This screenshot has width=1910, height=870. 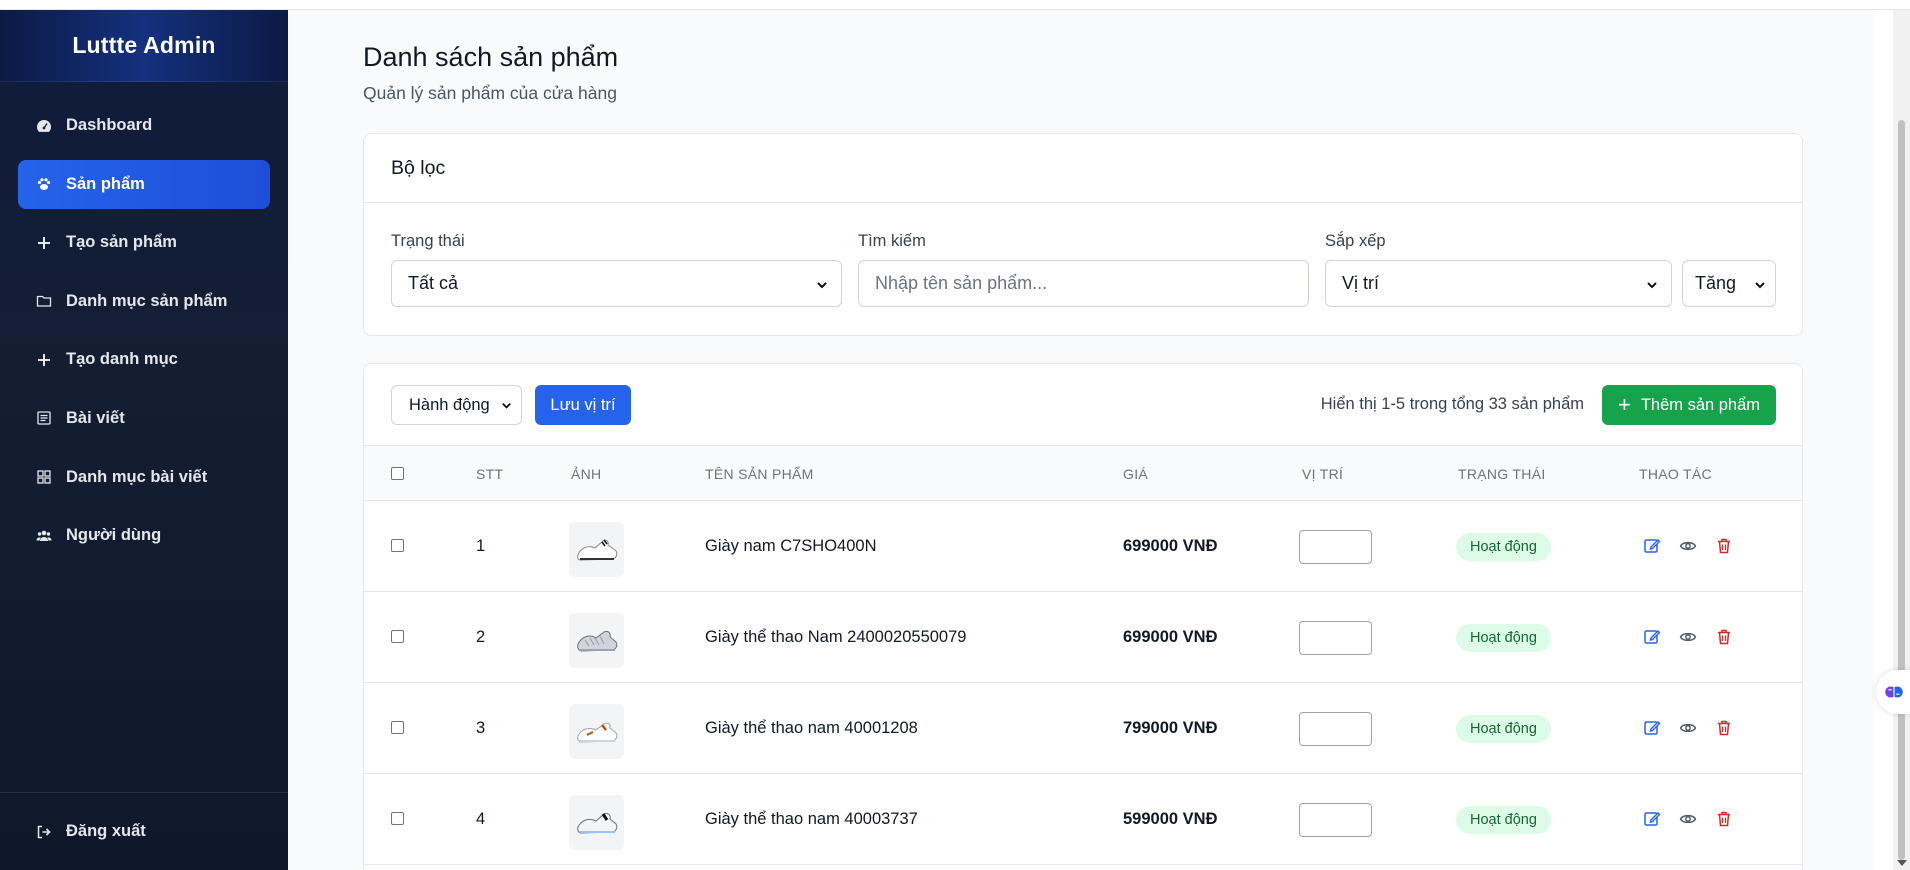 I want to click on sidebar-item-label: Dashboard, so click(x=109, y=125).